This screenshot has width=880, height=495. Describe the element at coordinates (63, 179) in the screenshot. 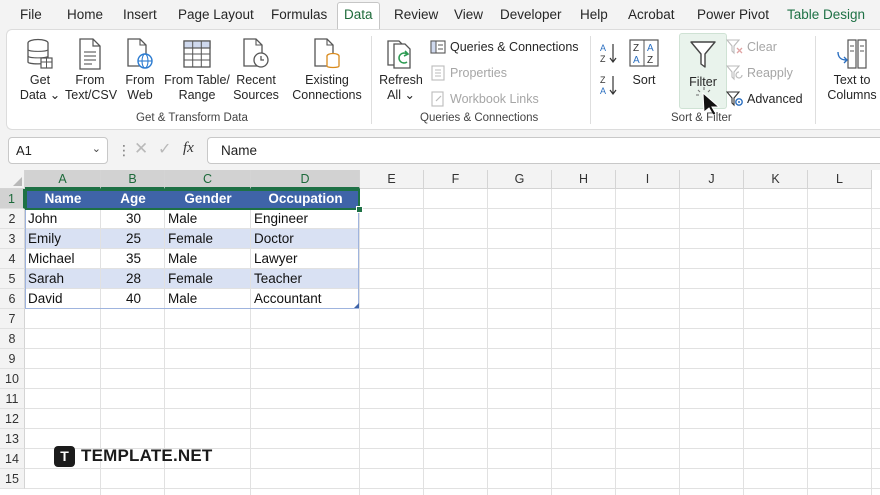

I see `column-header-a: A` at that location.